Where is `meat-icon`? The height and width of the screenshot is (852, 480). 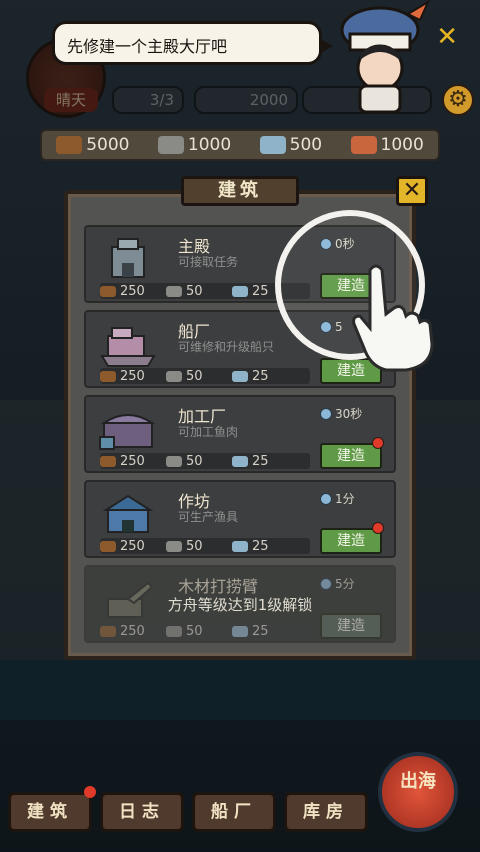
meat-icon is located at coordinates (363, 145).